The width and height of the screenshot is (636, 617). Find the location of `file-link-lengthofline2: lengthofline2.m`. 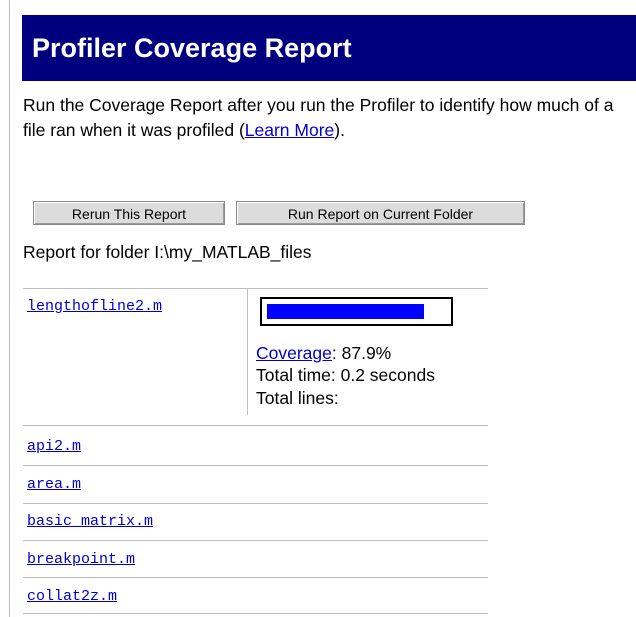

file-link-lengthofline2: lengthofline2.m is located at coordinates (94, 307).